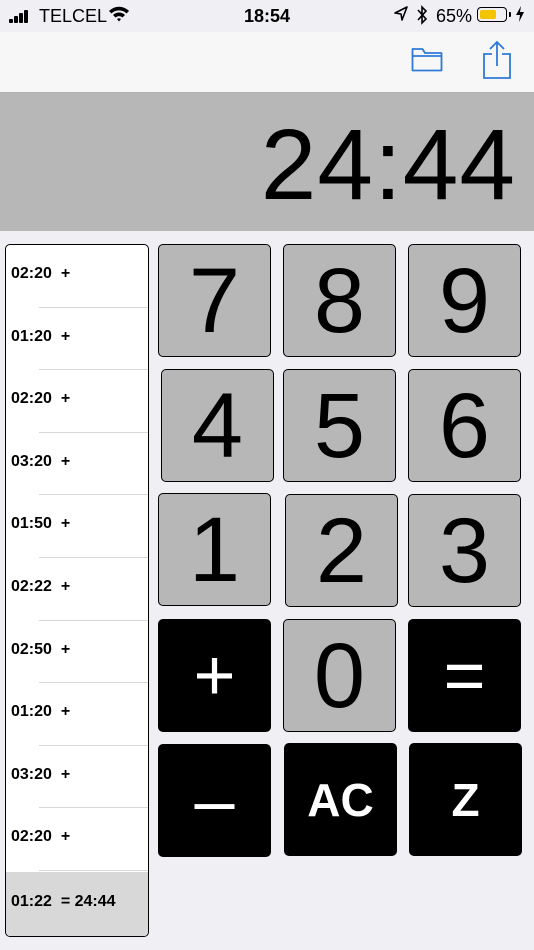 This screenshot has height=950, width=534. I want to click on key-0-button: 0, so click(339, 675).